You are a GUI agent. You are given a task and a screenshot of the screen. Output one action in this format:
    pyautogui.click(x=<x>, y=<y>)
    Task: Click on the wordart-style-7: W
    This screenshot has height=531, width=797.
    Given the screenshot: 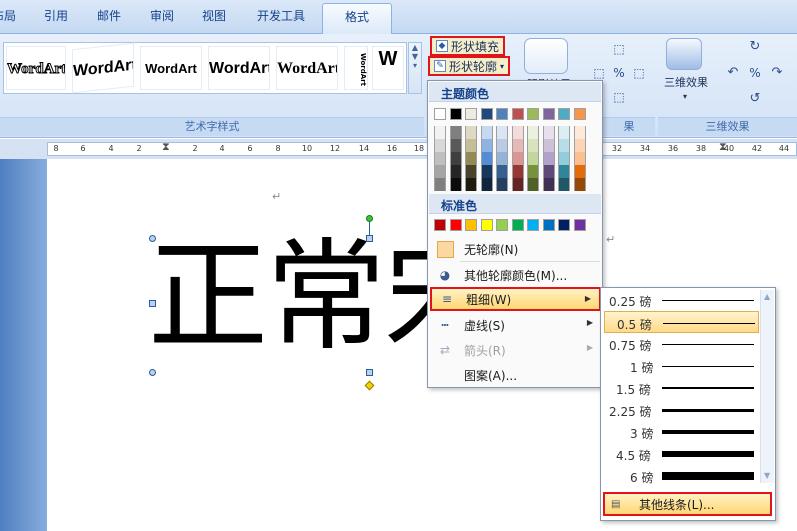 What is the action you would take?
    pyautogui.click(x=388, y=68)
    